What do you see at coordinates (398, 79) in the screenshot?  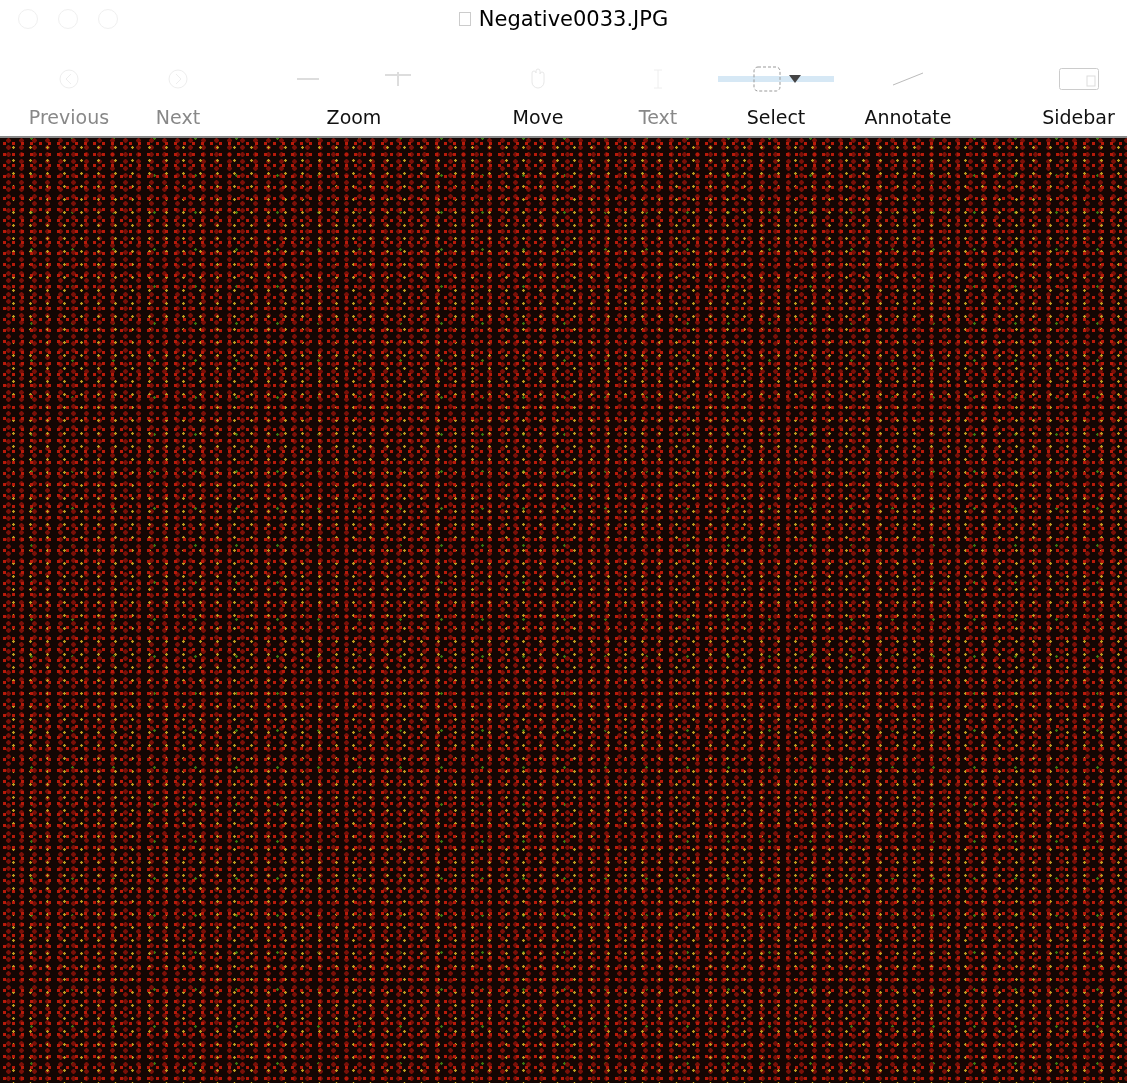 I see `plus-icon` at bounding box center [398, 79].